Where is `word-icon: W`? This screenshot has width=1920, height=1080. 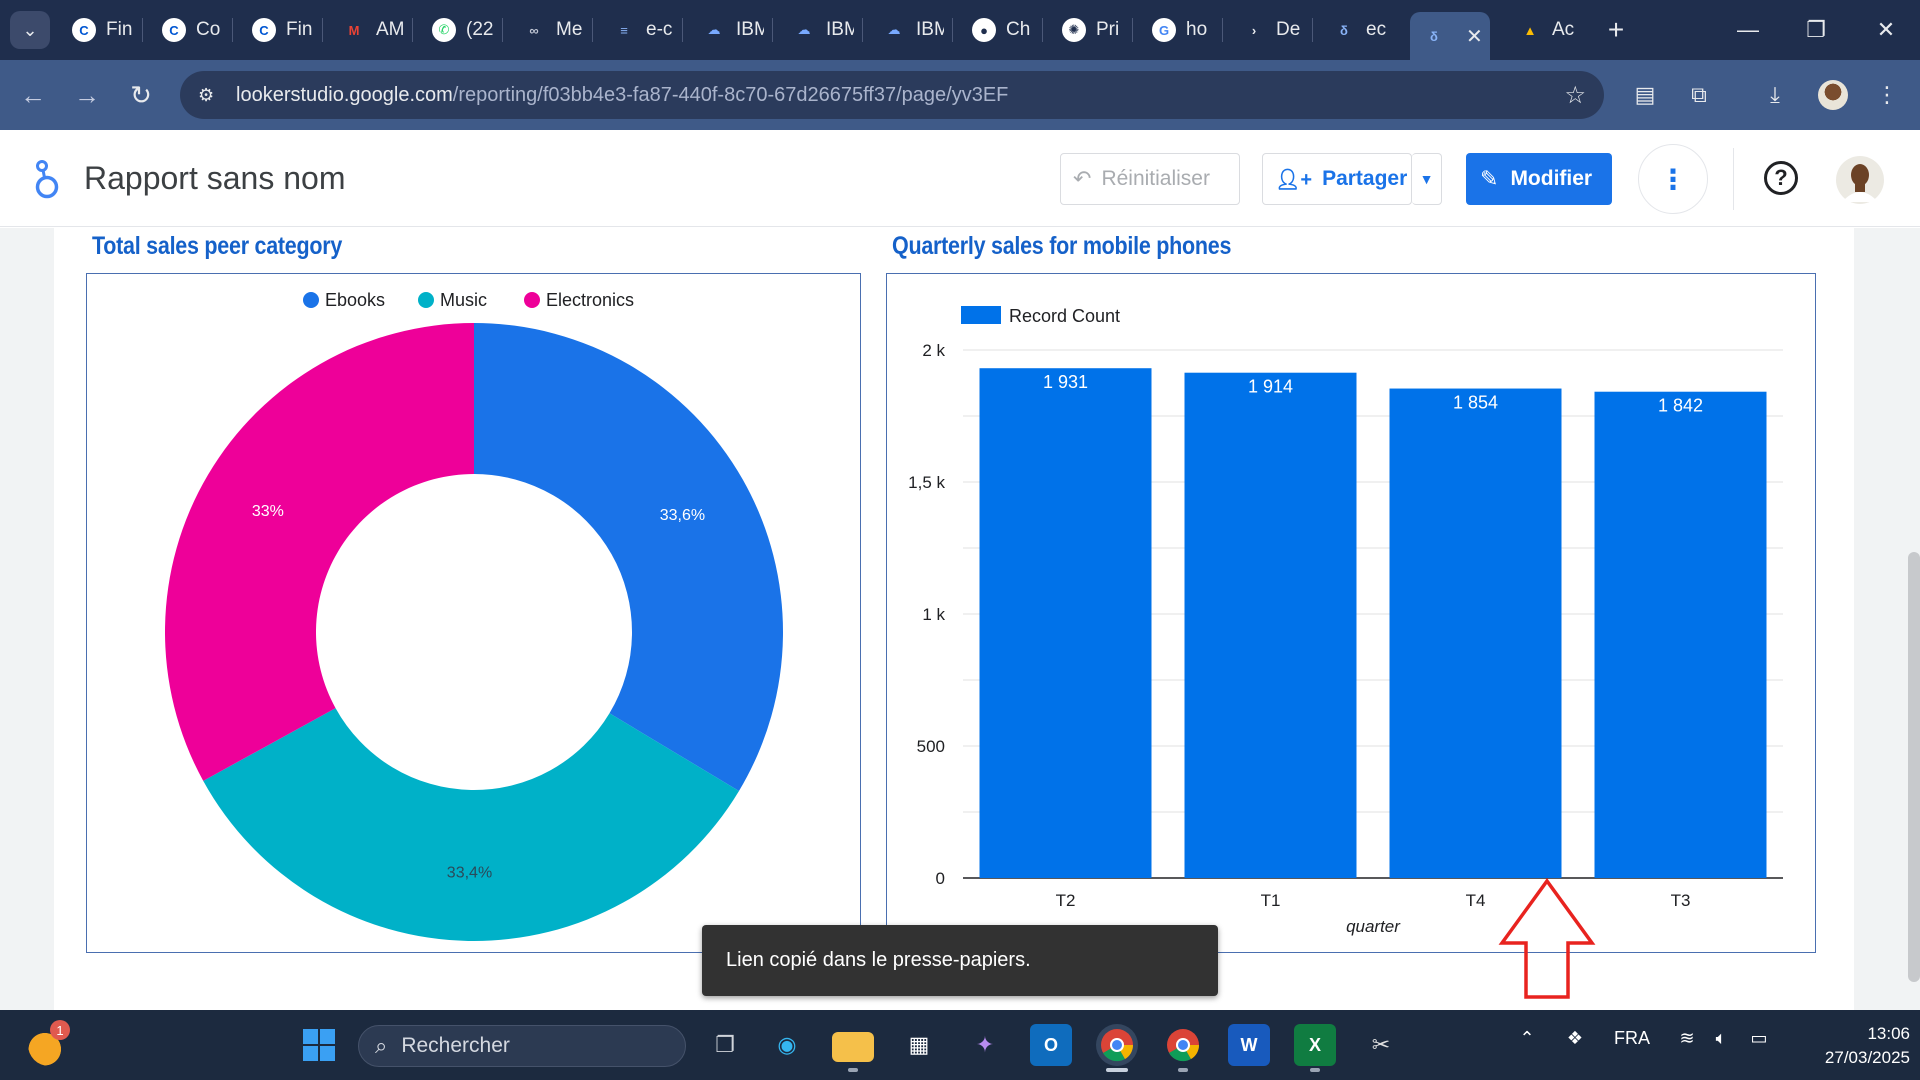
word-icon: W is located at coordinates (1249, 1045).